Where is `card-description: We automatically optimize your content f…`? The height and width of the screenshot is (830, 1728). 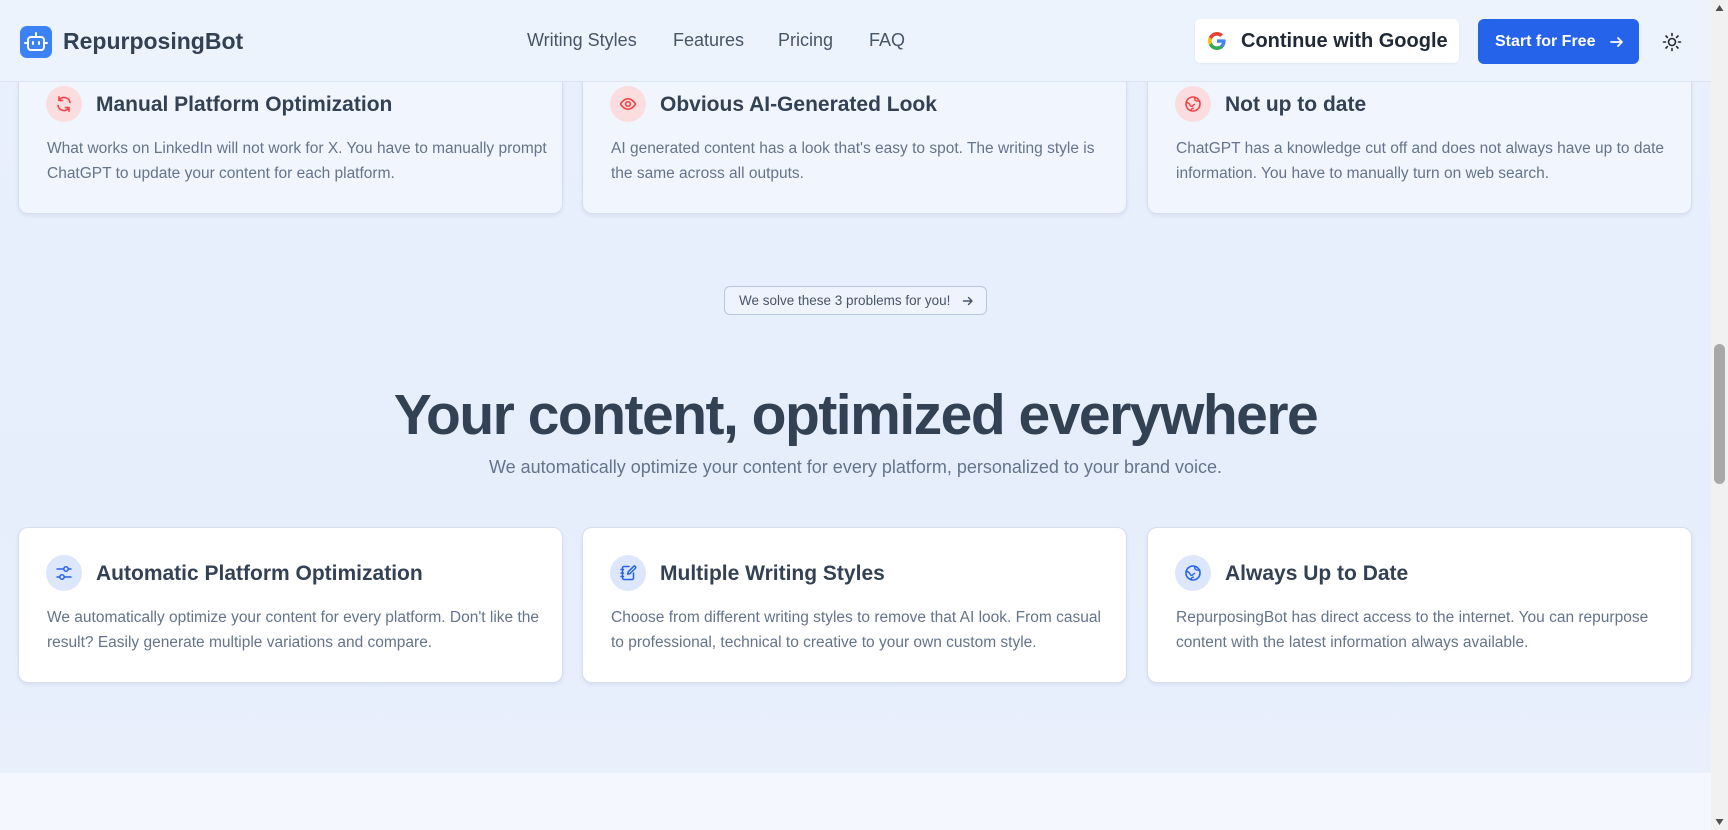
card-description: We automatically optimize your content f… is located at coordinates (293, 630).